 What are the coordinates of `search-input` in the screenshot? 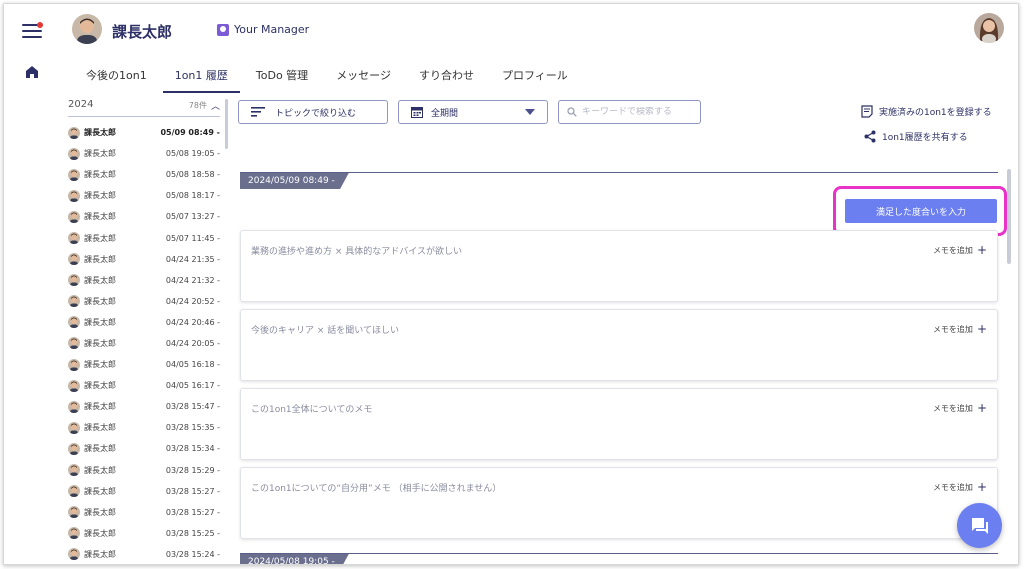 It's located at (637, 112).